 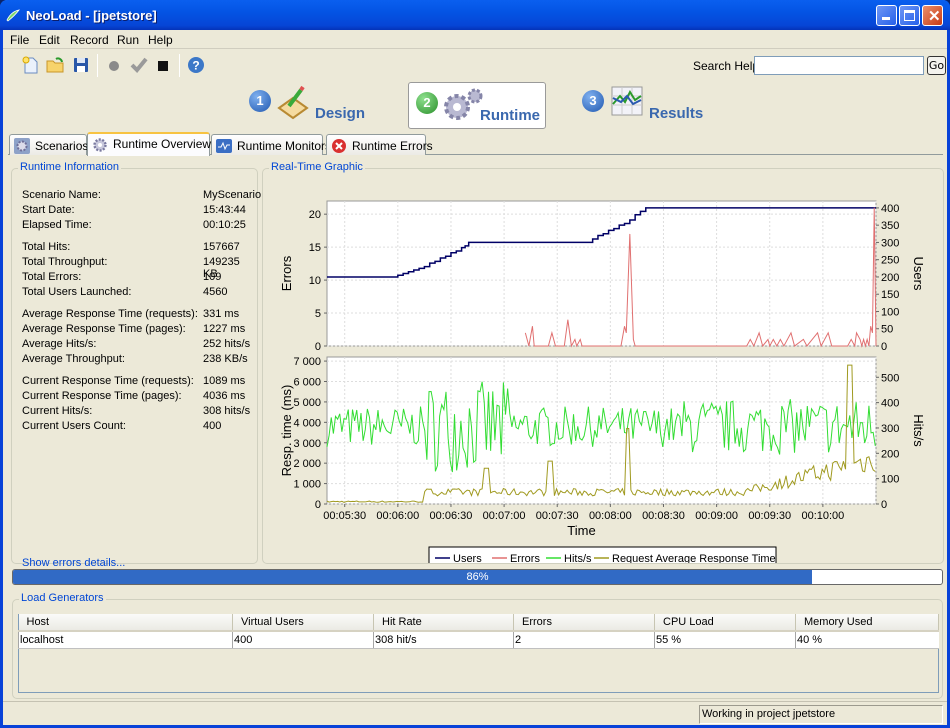 What do you see at coordinates (584, 640) in the screenshot?
I see `table-cell: 2` at bounding box center [584, 640].